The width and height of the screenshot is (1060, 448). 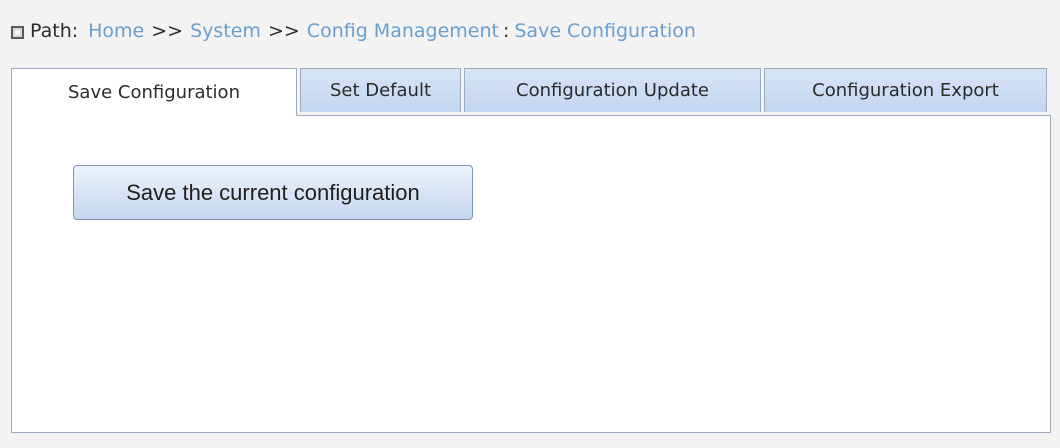 What do you see at coordinates (905, 90) in the screenshot?
I see `tab-configuration-export: Configuration Export` at bounding box center [905, 90].